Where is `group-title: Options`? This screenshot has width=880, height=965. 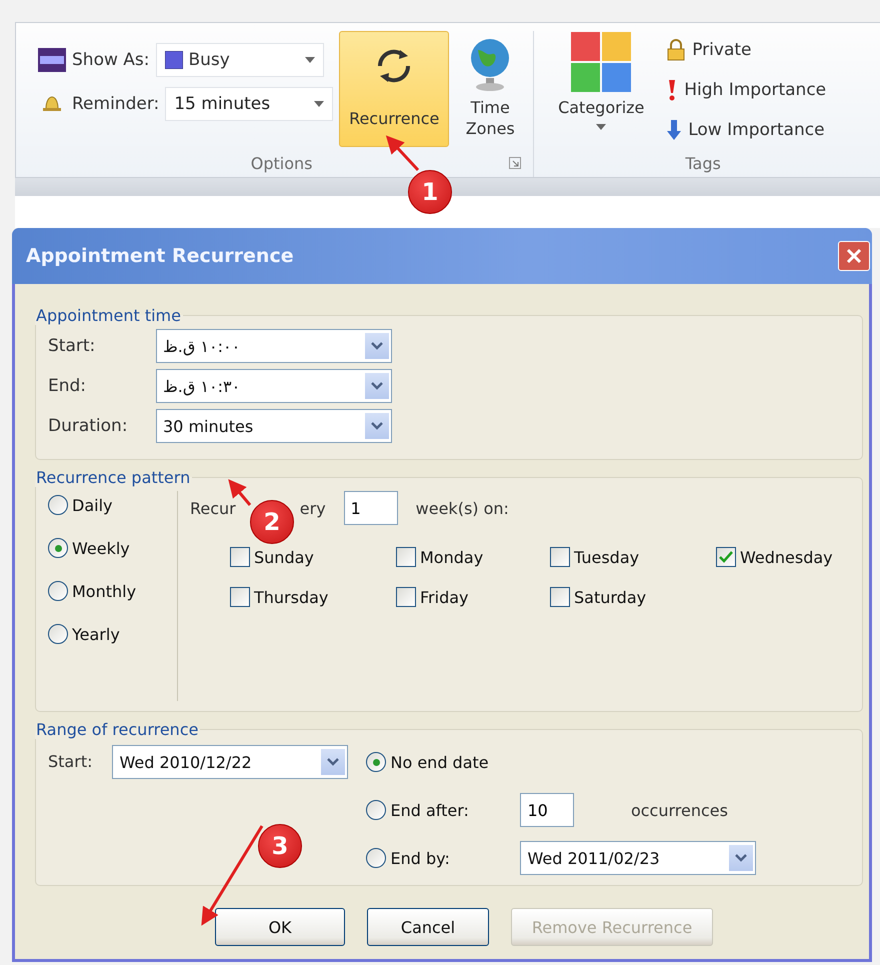 group-title: Options is located at coordinates (281, 163).